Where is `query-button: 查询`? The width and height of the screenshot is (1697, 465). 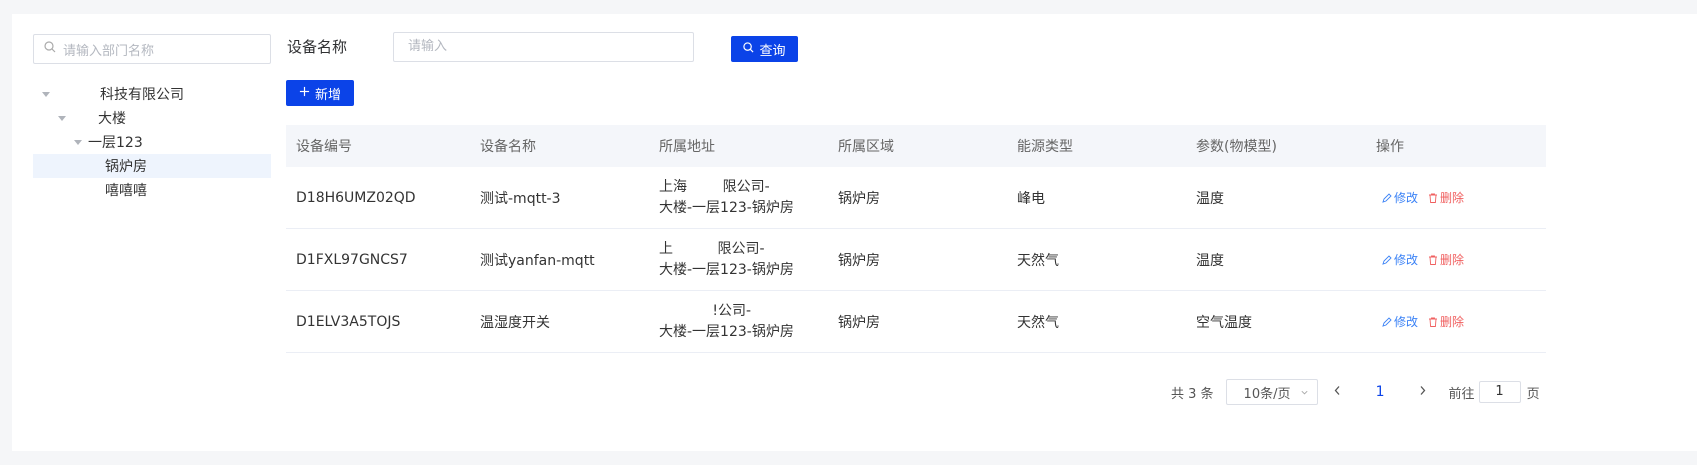
query-button: 查询 is located at coordinates (764, 49).